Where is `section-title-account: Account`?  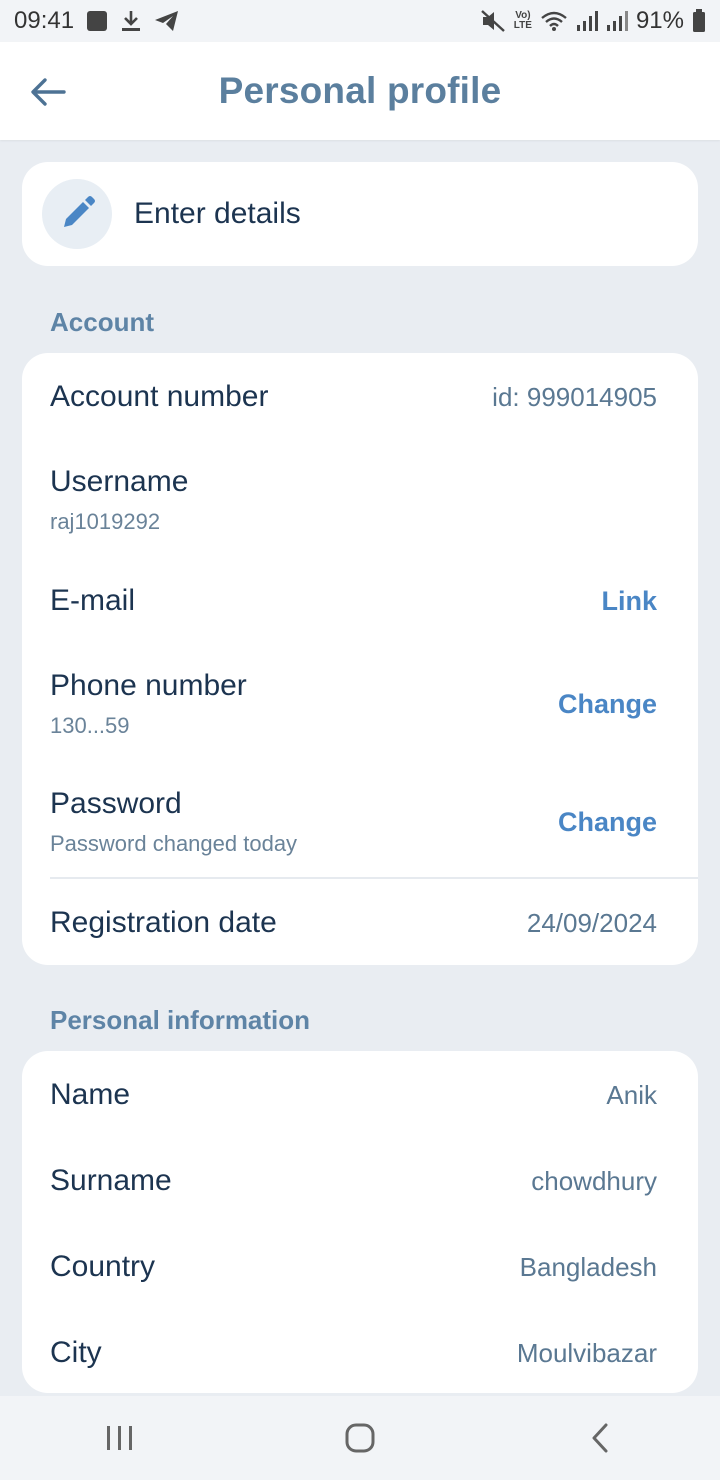
section-title-account: Account is located at coordinates (102, 322).